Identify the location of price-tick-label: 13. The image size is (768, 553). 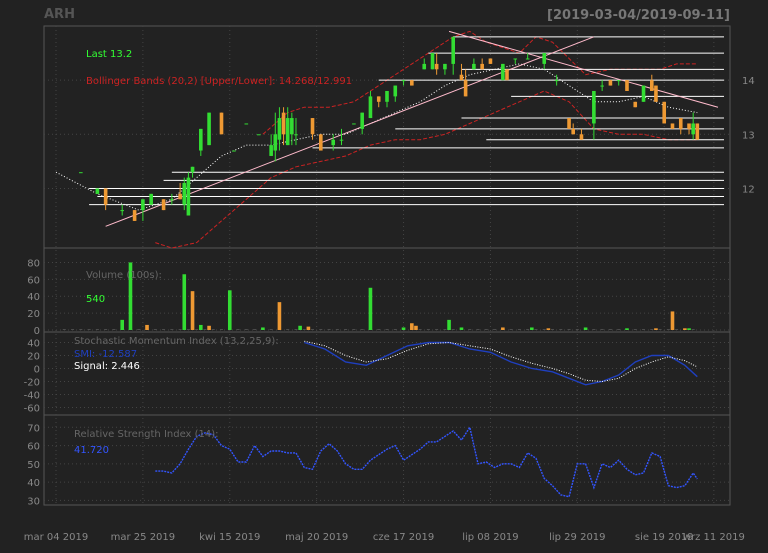
(748, 135).